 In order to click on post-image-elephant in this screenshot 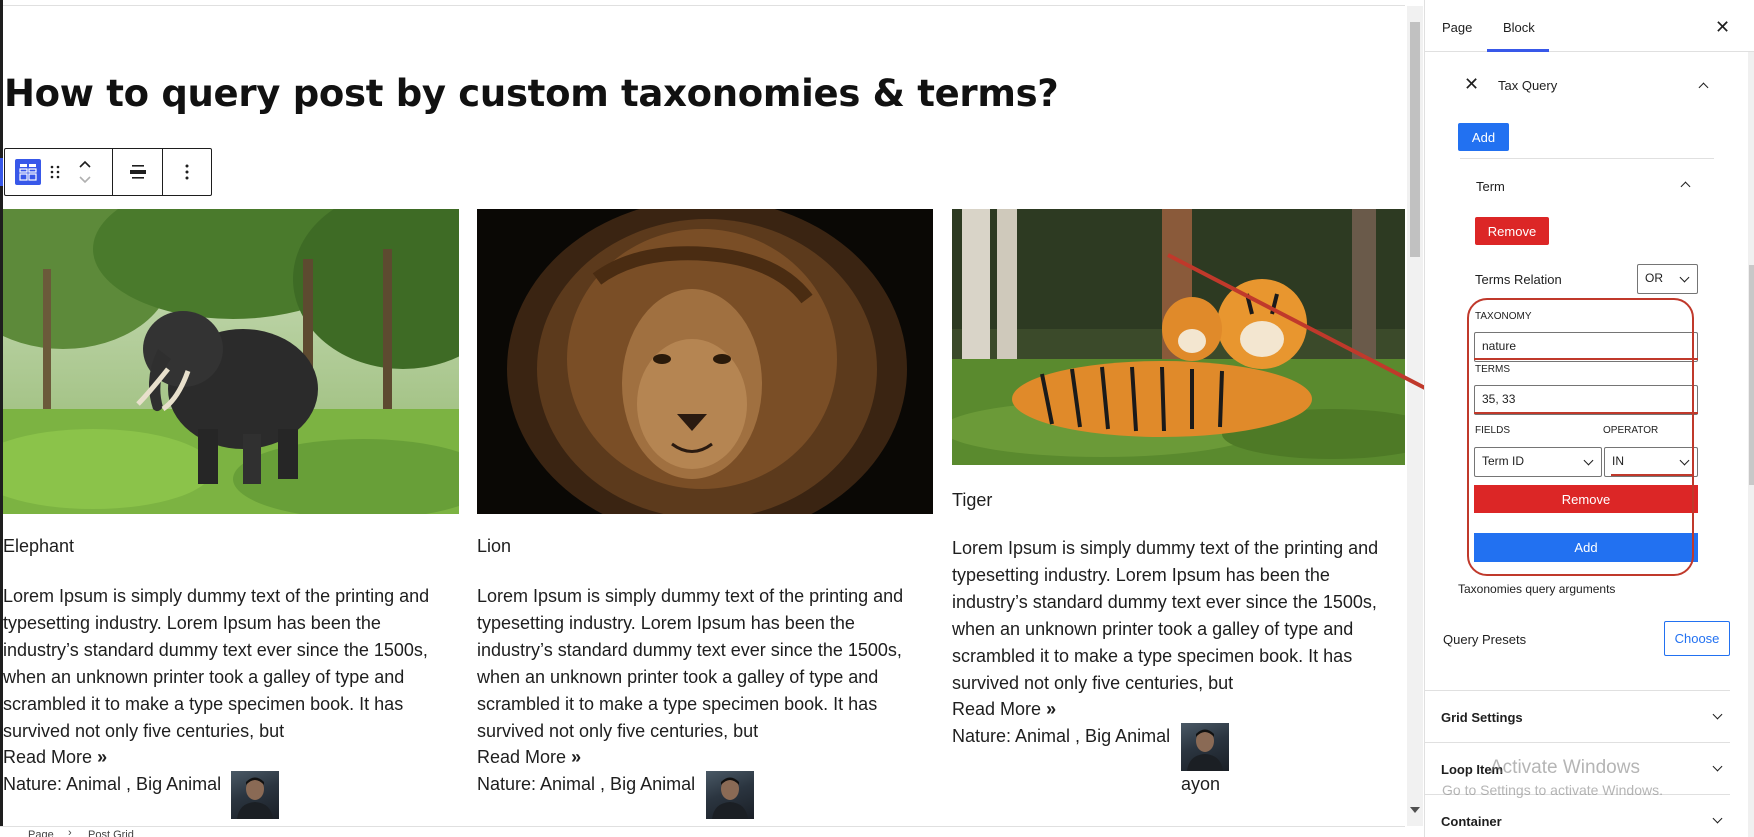, I will do `click(231, 361)`.